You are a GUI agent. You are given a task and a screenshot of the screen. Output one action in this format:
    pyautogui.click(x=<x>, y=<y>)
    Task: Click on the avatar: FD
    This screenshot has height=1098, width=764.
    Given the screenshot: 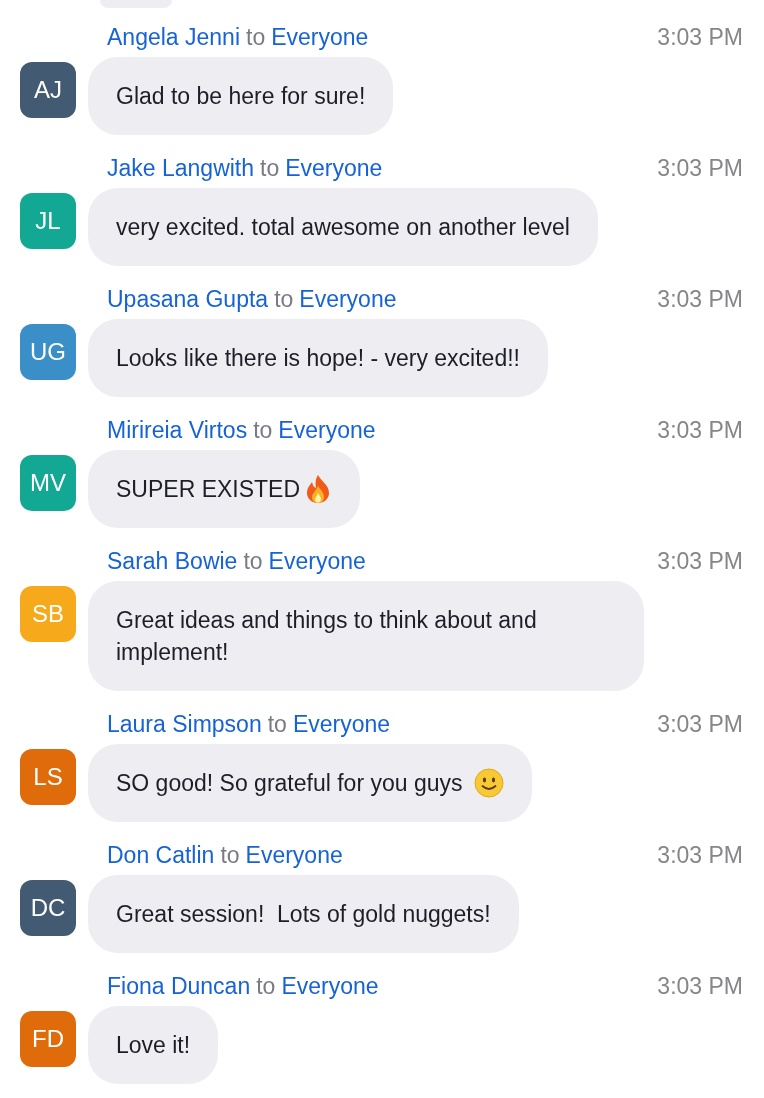 What is the action you would take?
    pyautogui.click(x=48, y=1039)
    